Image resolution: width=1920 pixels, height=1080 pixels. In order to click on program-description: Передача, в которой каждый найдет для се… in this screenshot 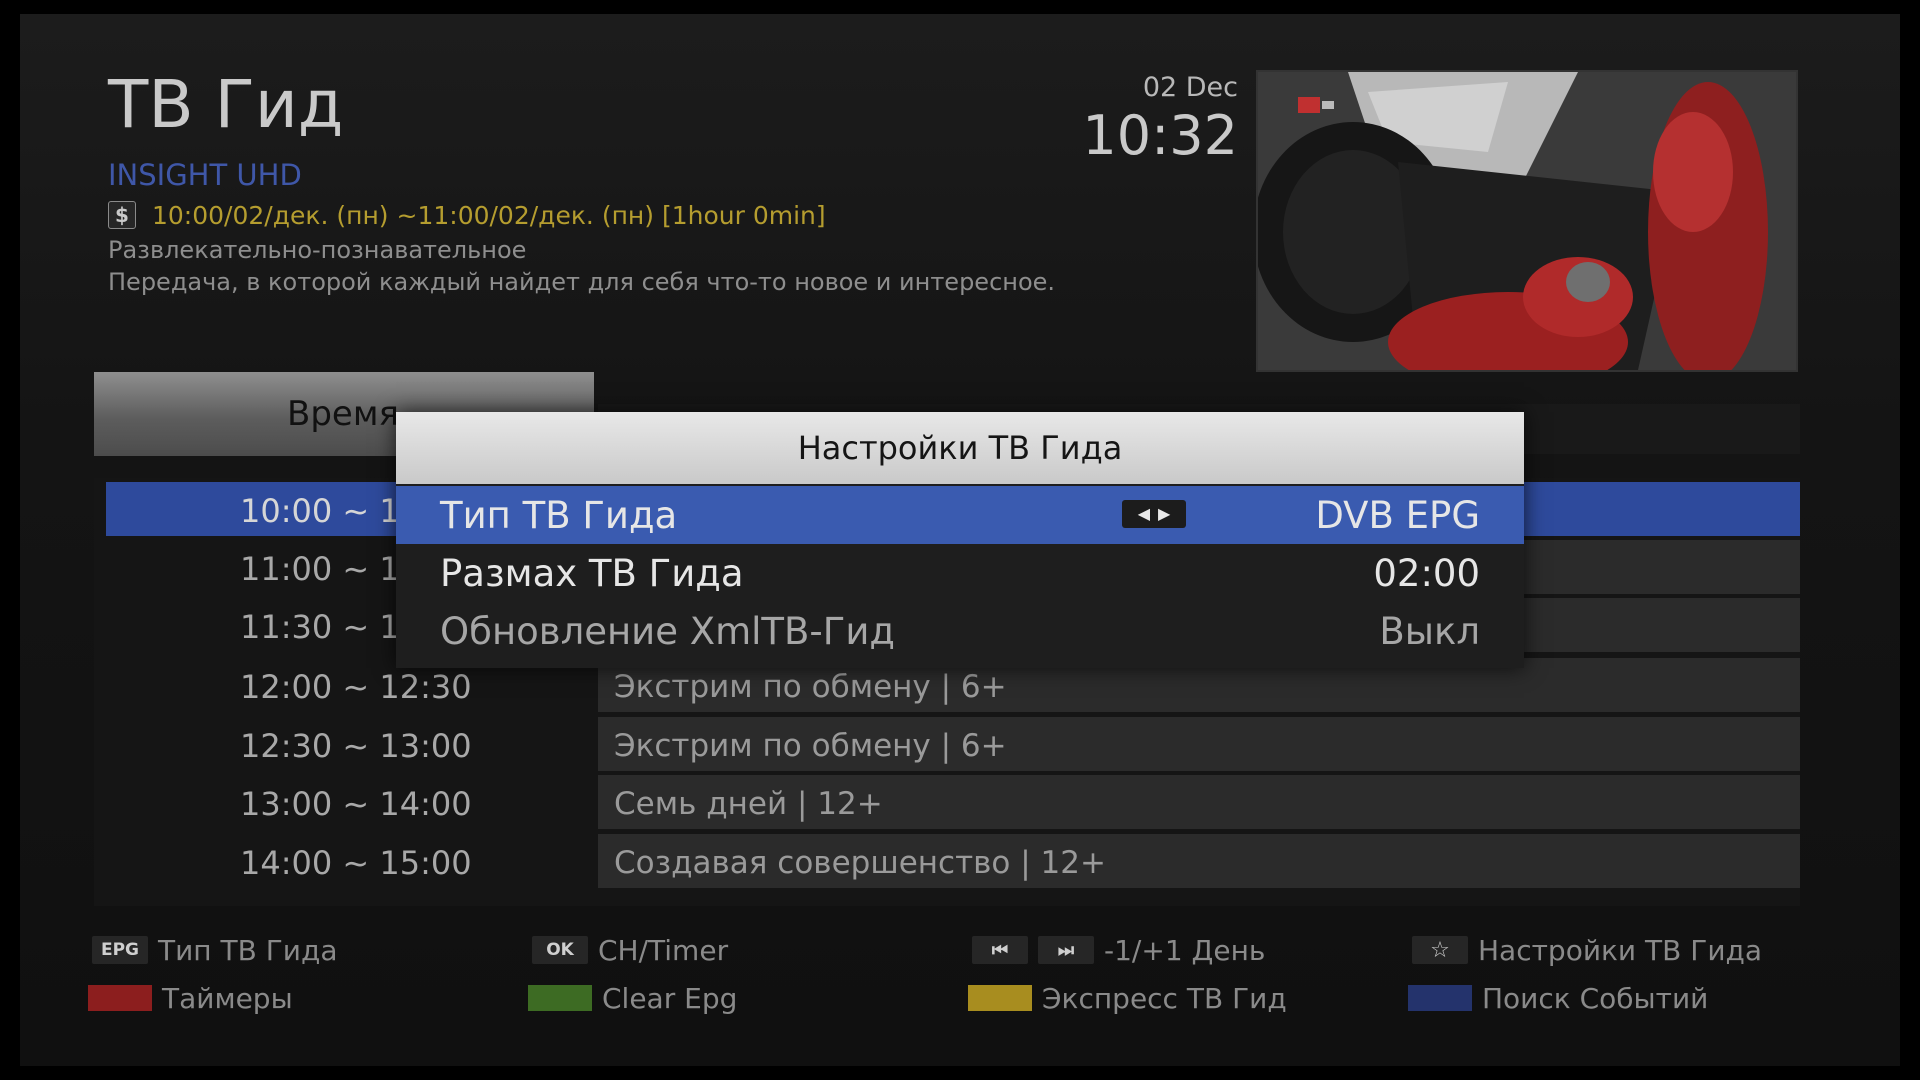, I will do `click(582, 282)`.